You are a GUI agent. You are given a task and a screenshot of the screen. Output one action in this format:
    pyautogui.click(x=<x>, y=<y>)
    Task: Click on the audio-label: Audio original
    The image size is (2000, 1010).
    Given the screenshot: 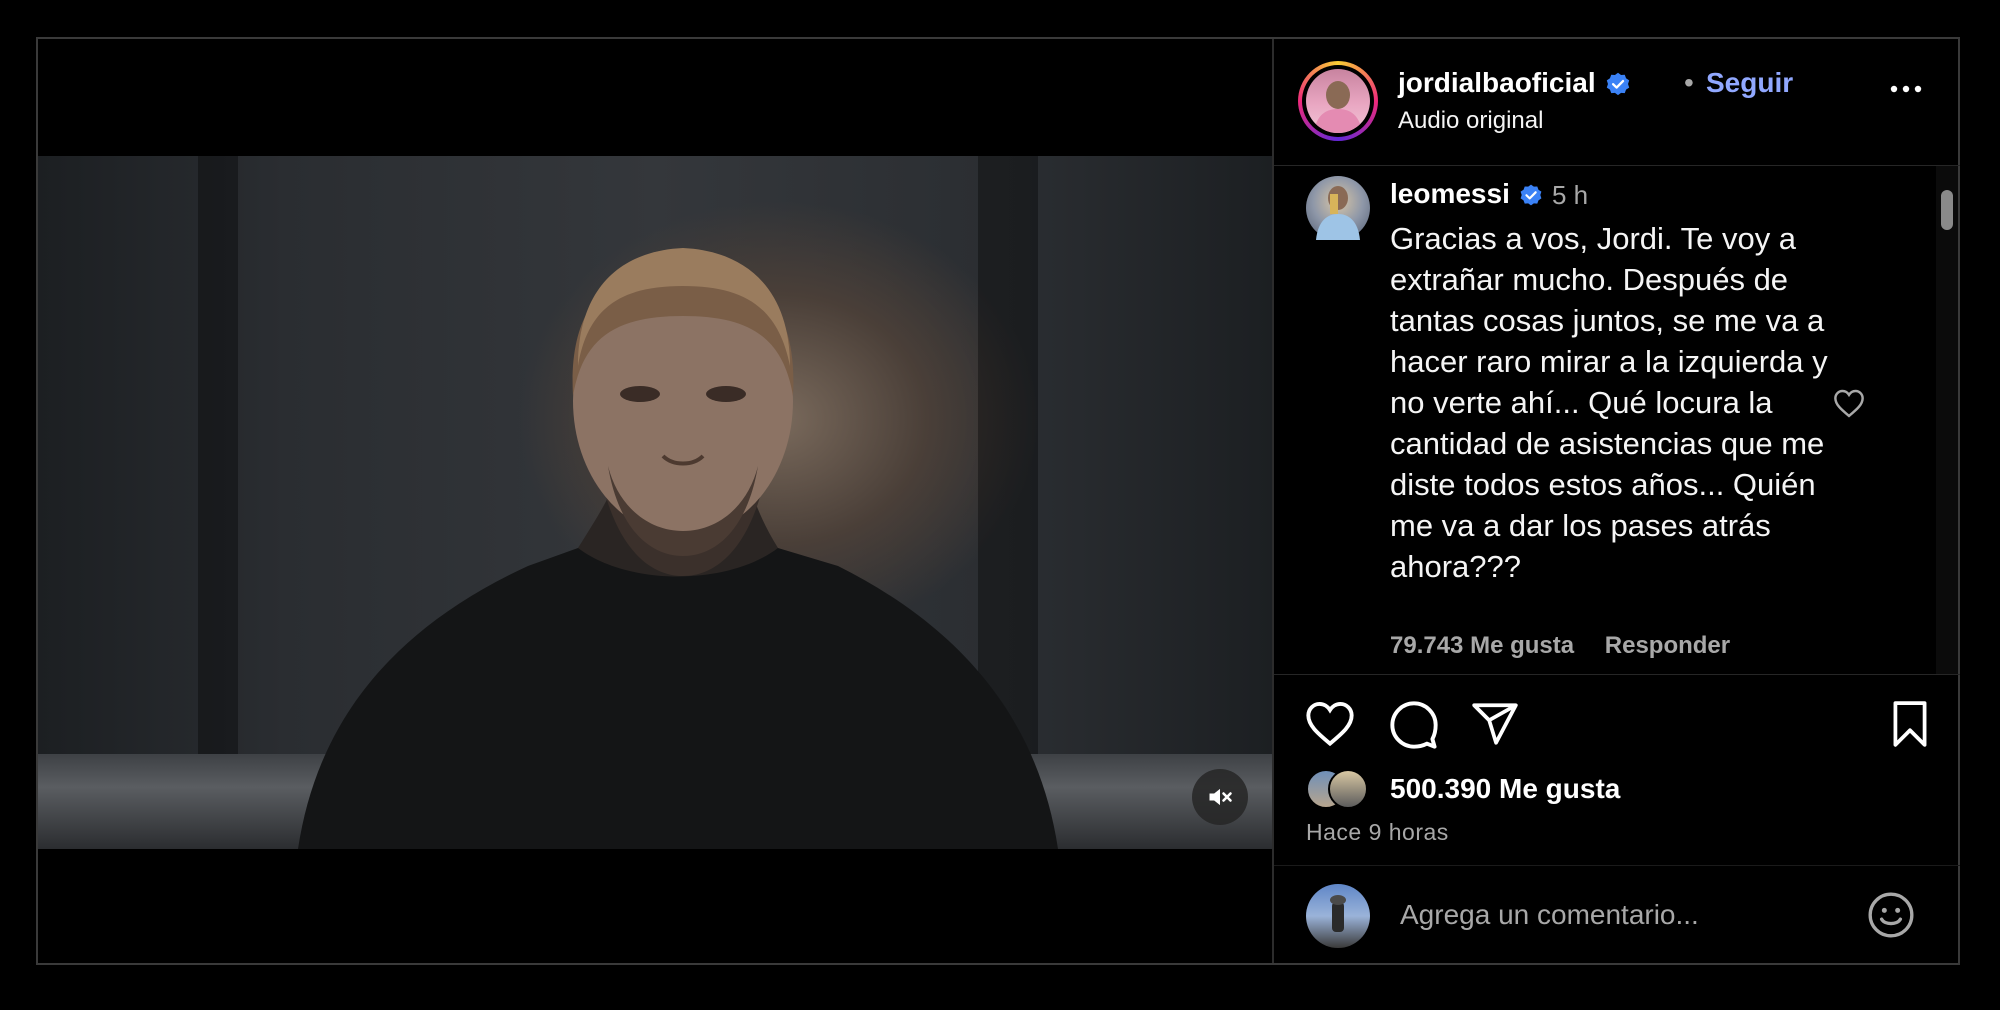 What is the action you would take?
    pyautogui.click(x=1470, y=121)
    